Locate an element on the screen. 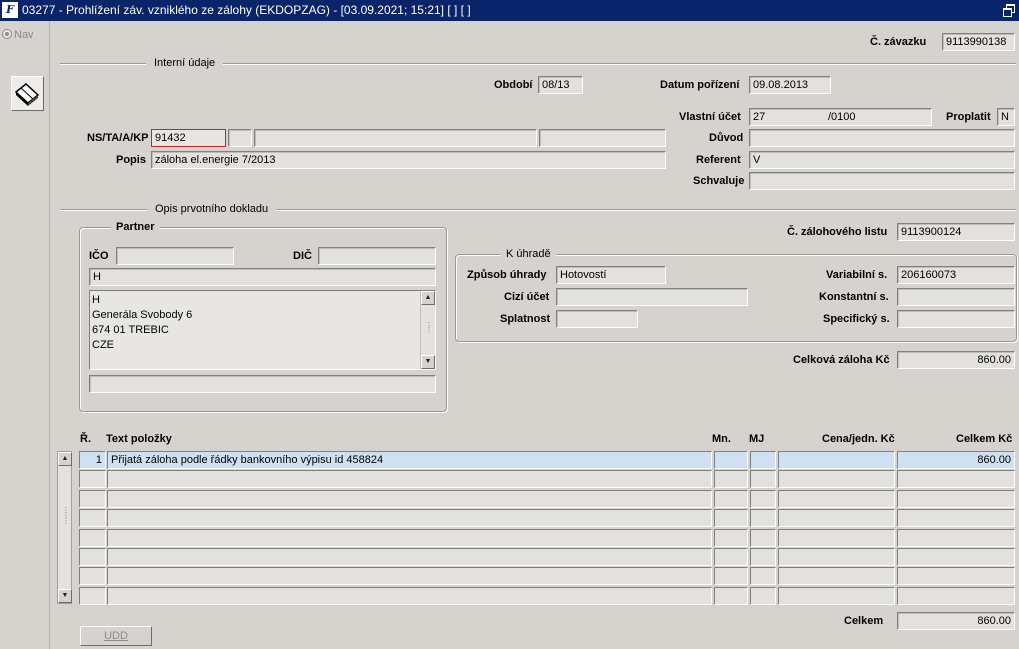 Image resolution: width=1019 pixels, height=649 pixels. proplatit-label: Proplatit is located at coordinates (968, 117).